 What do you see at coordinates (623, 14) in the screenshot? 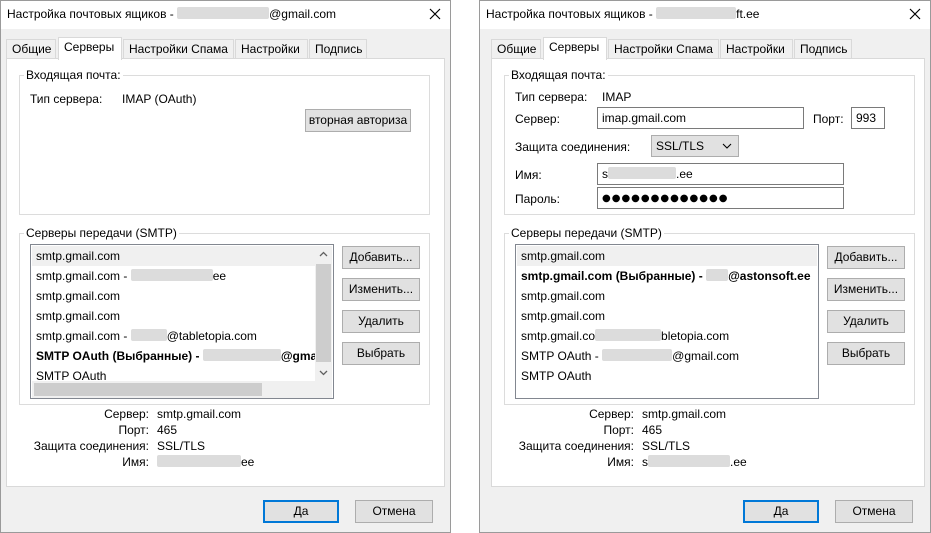
I see `window-title: Настройка почтовых ящиков - ft.ee` at bounding box center [623, 14].